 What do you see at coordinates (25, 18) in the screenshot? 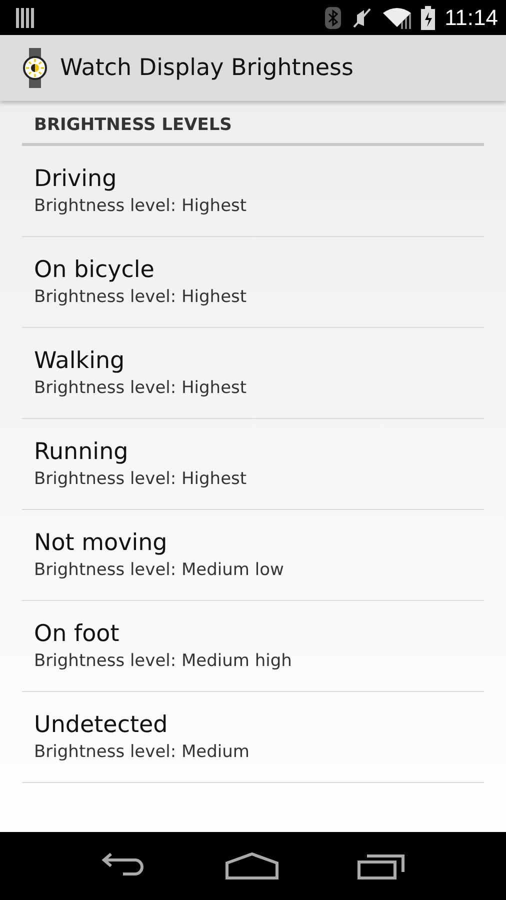
I see `notification-icon` at bounding box center [25, 18].